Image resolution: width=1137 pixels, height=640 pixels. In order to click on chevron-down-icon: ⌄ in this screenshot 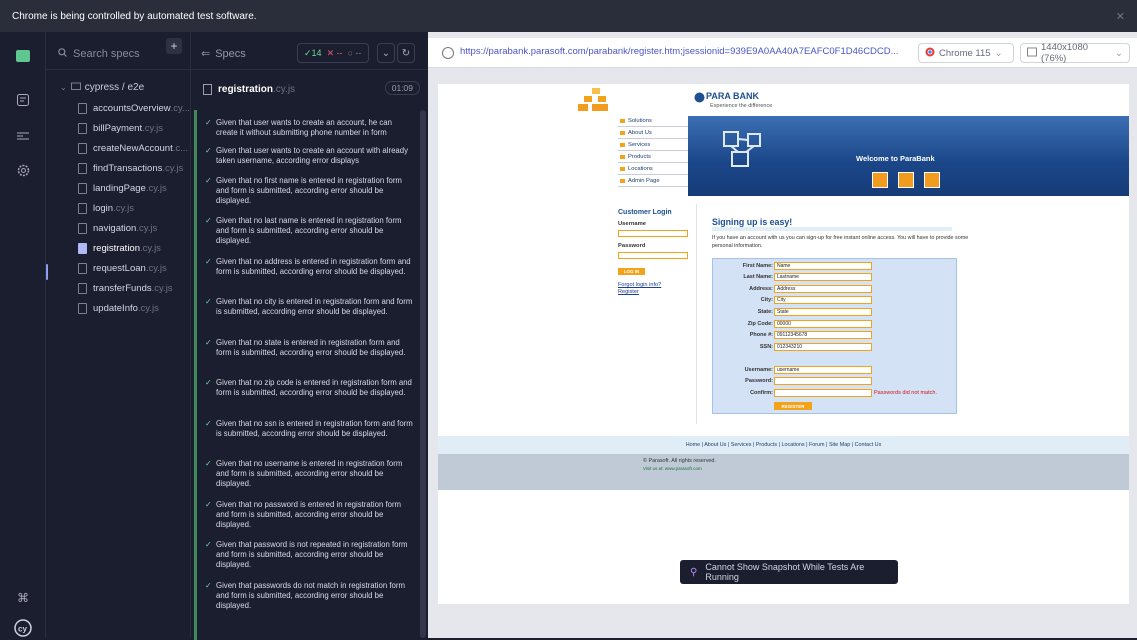, I will do `click(386, 53)`.